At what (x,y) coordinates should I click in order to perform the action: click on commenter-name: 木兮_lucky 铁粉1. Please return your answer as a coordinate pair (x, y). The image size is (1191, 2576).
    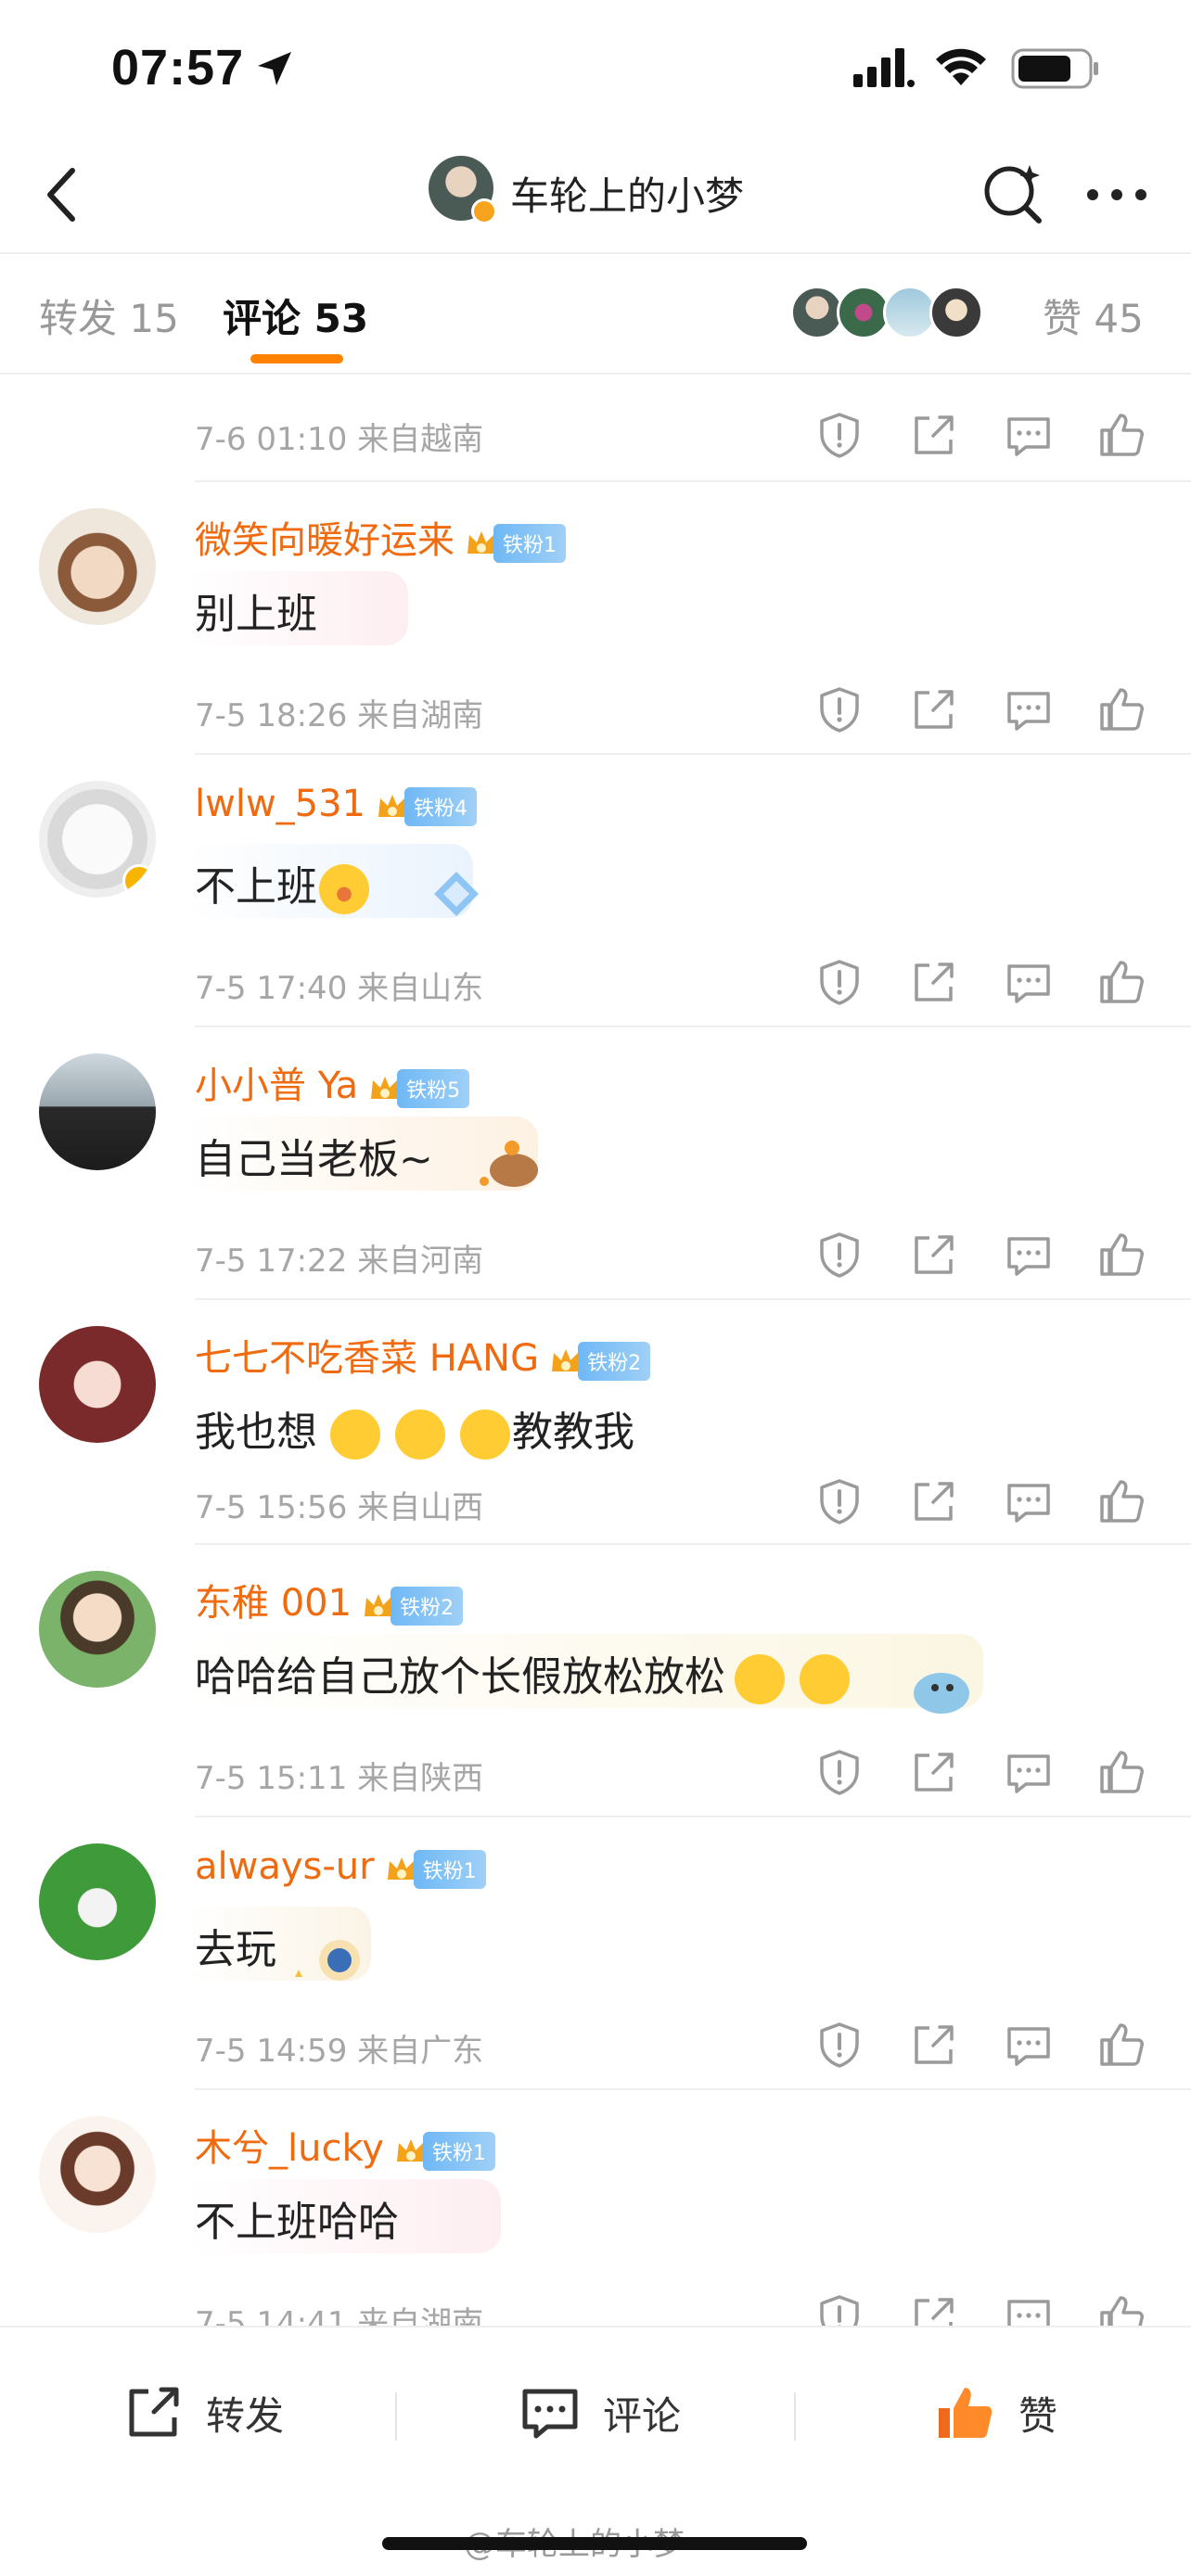
    Looking at the image, I should click on (345, 2145).